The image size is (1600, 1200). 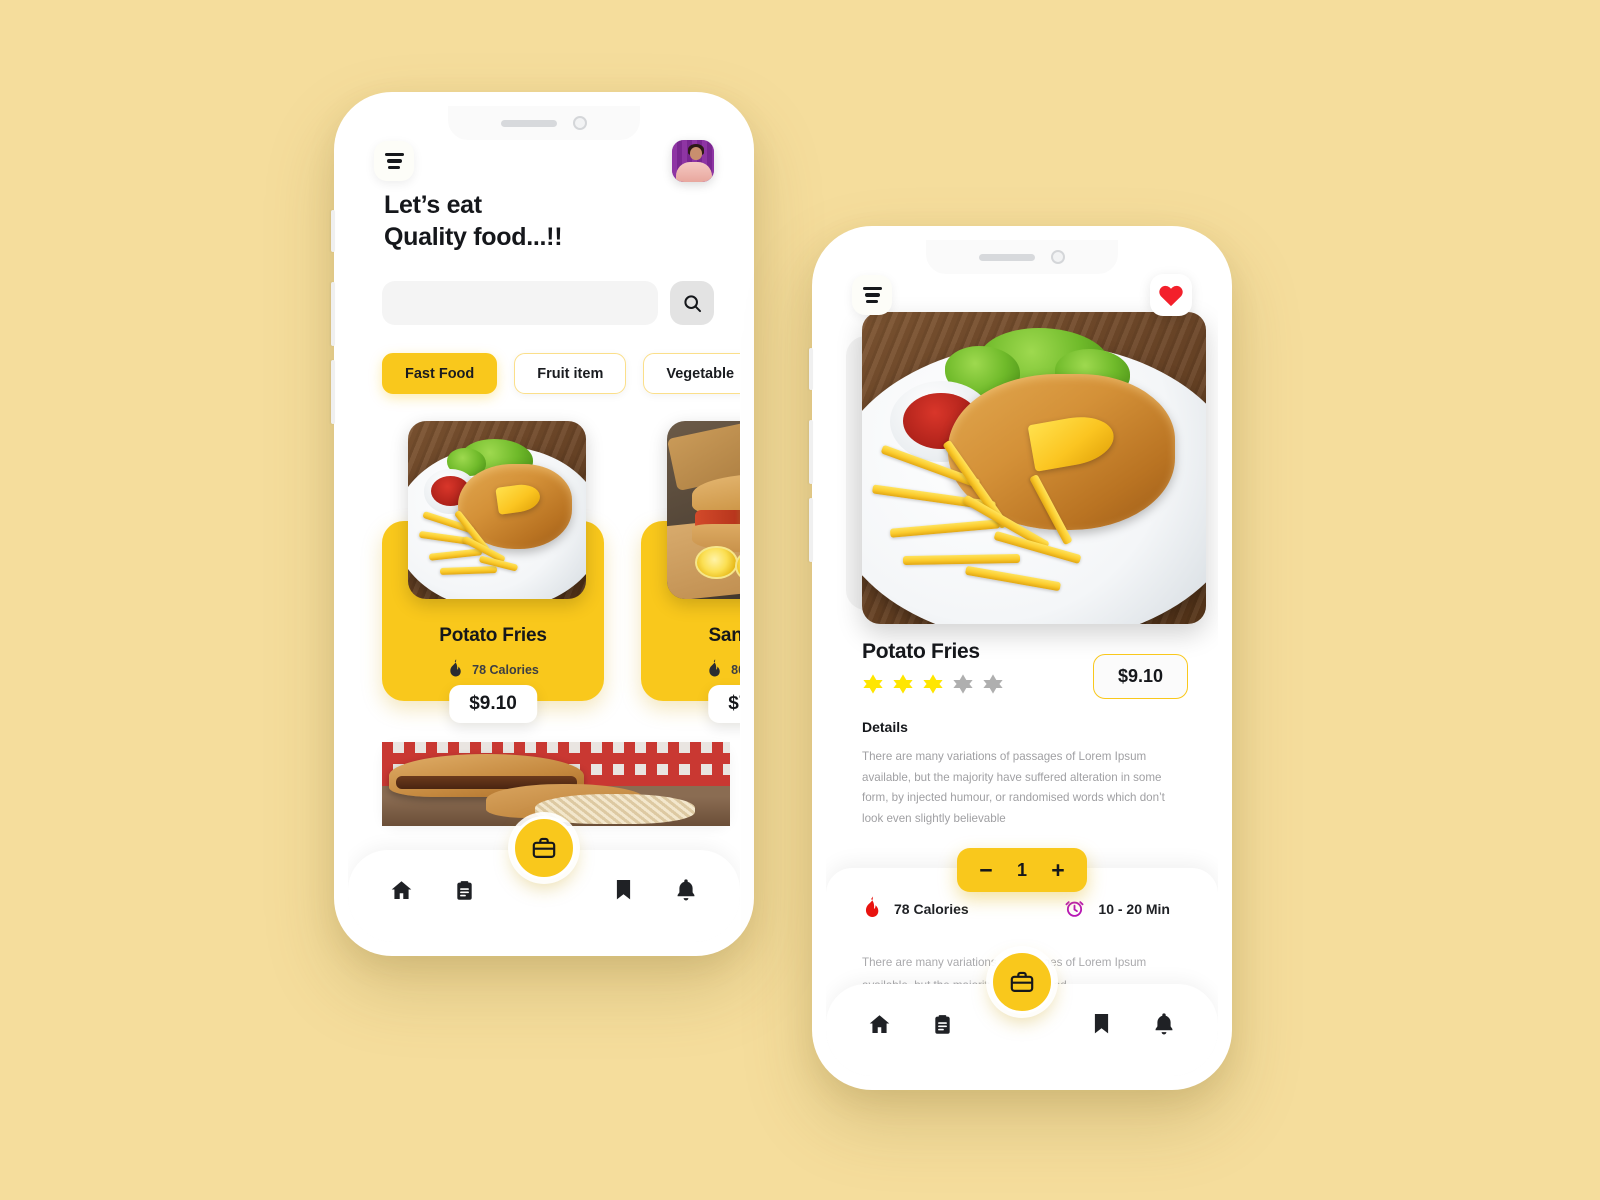 I want to click on list-item-image, so click(x=556, y=784).